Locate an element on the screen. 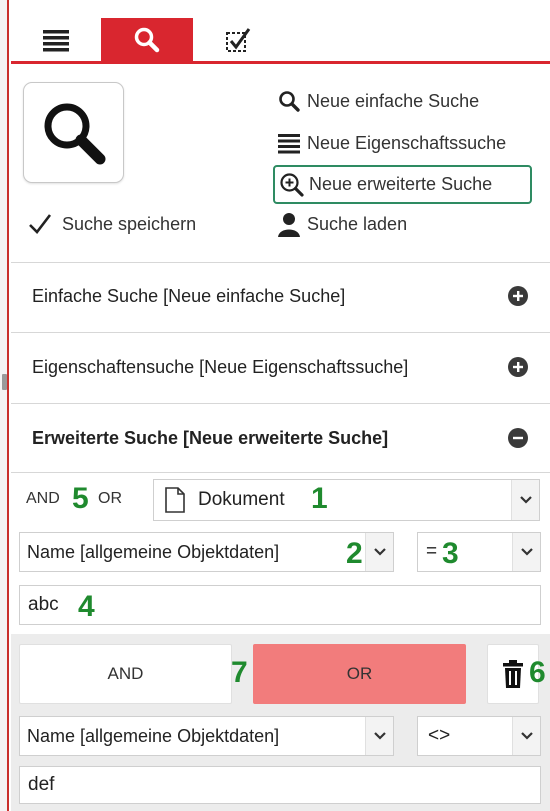 Image resolution: width=550 pixels, height=811 pixels. operator-or-label: OR is located at coordinates (110, 499).